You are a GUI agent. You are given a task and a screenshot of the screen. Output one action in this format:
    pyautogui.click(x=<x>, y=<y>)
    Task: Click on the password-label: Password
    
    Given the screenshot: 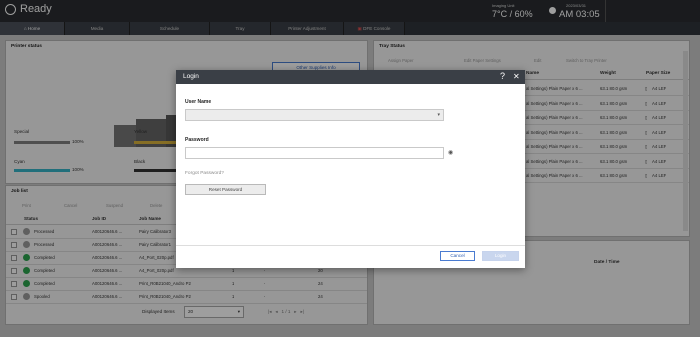 What is the action you would take?
    pyautogui.click(x=197, y=140)
    